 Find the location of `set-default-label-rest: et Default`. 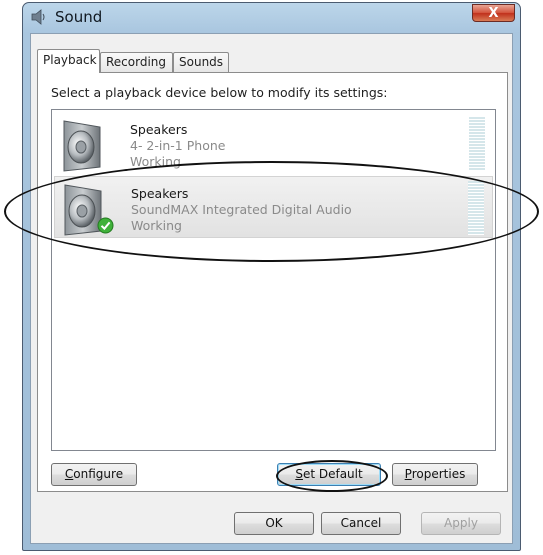

set-default-label-rest: et Default is located at coordinates (332, 474).